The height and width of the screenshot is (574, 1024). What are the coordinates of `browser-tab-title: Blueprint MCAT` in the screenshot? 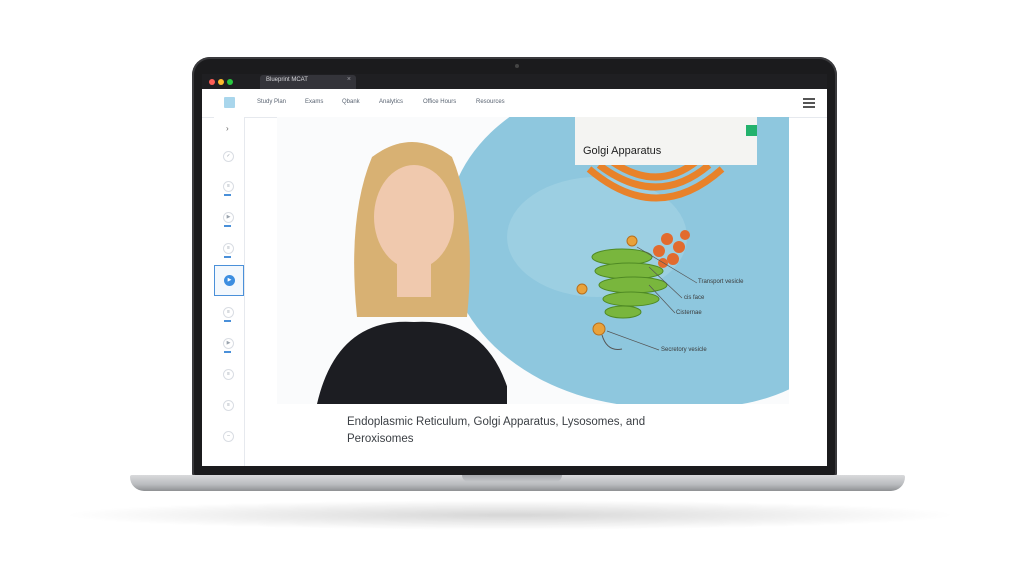 It's located at (287, 80).